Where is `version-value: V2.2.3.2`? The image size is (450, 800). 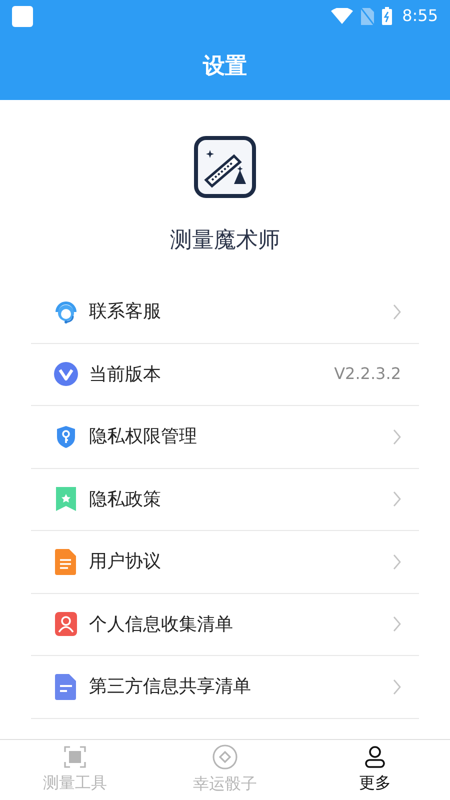
version-value: V2.2.3.2 is located at coordinates (367, 374).